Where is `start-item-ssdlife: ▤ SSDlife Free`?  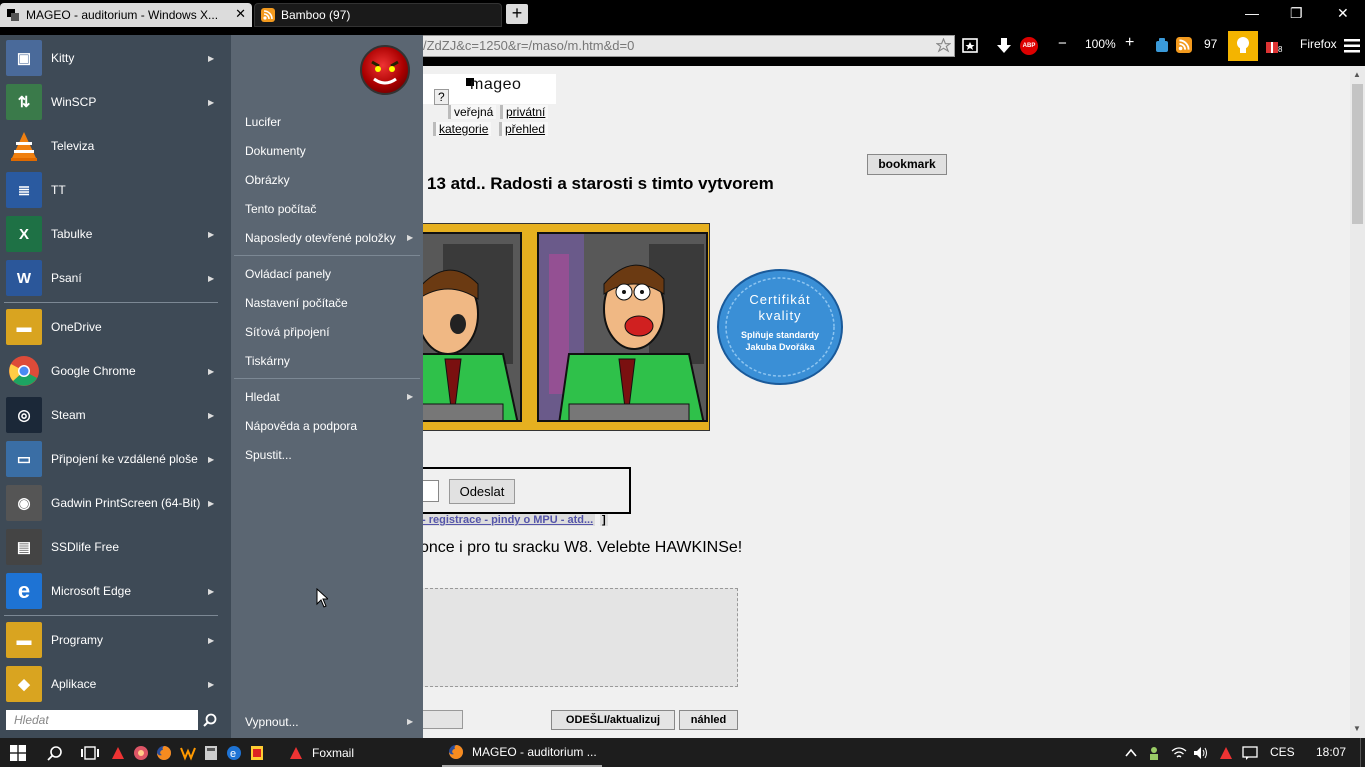
start-item-ssdlife: ▤ SSDlife Free is located at coordinates (115, 547).